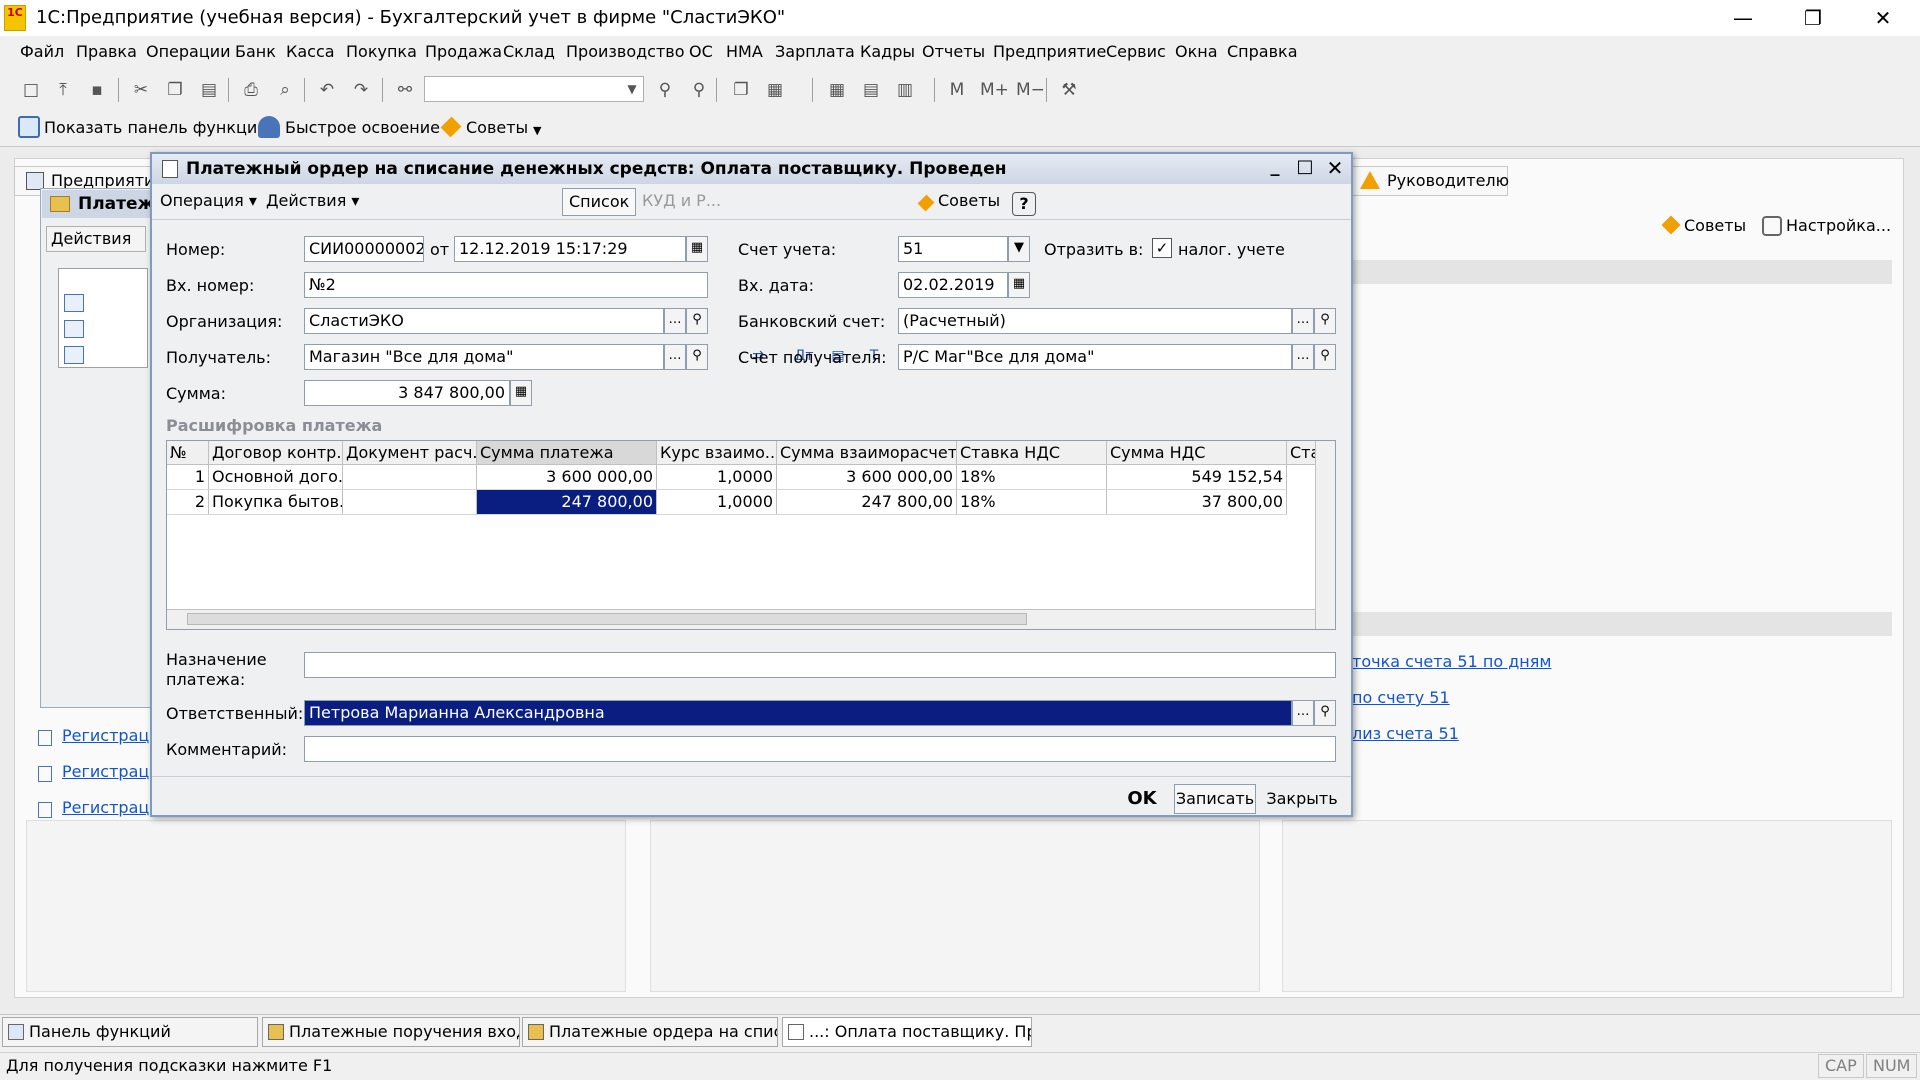 The width and height of the screenshot is (1920, 1080). I want to click on in-date-field: 02.02.2019, so click(953, 285).